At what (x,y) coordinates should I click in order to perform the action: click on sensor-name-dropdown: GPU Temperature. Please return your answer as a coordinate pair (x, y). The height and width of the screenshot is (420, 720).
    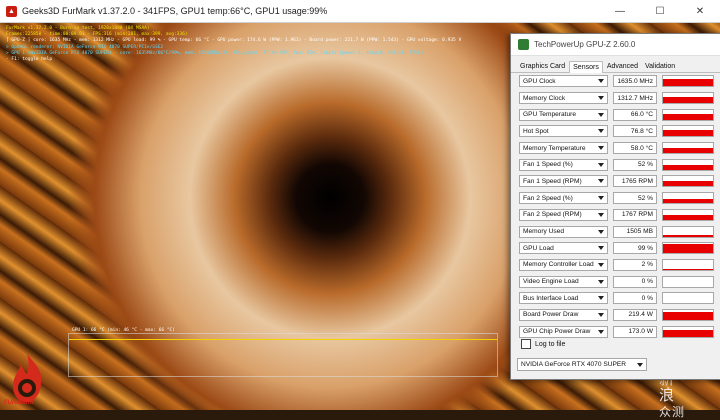
    Looking at the image, I should click on (563, 114).